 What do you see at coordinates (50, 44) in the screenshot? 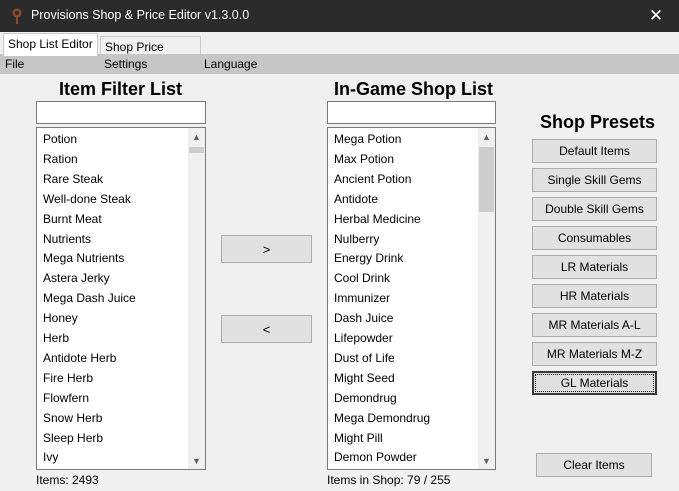
I see `tab-shop-list-editor: Shop List Editor` at bounding box center [50, 44].